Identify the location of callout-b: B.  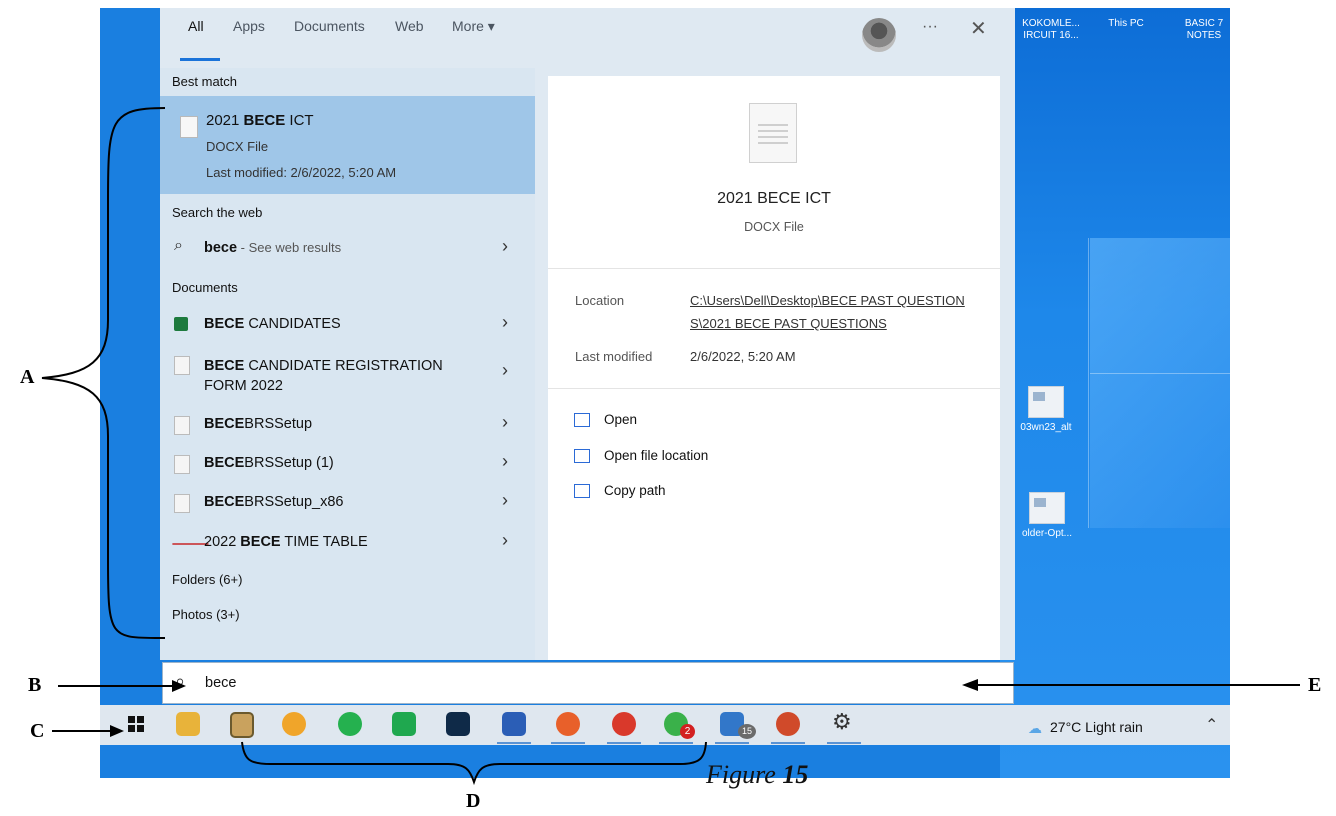
(35, 685).